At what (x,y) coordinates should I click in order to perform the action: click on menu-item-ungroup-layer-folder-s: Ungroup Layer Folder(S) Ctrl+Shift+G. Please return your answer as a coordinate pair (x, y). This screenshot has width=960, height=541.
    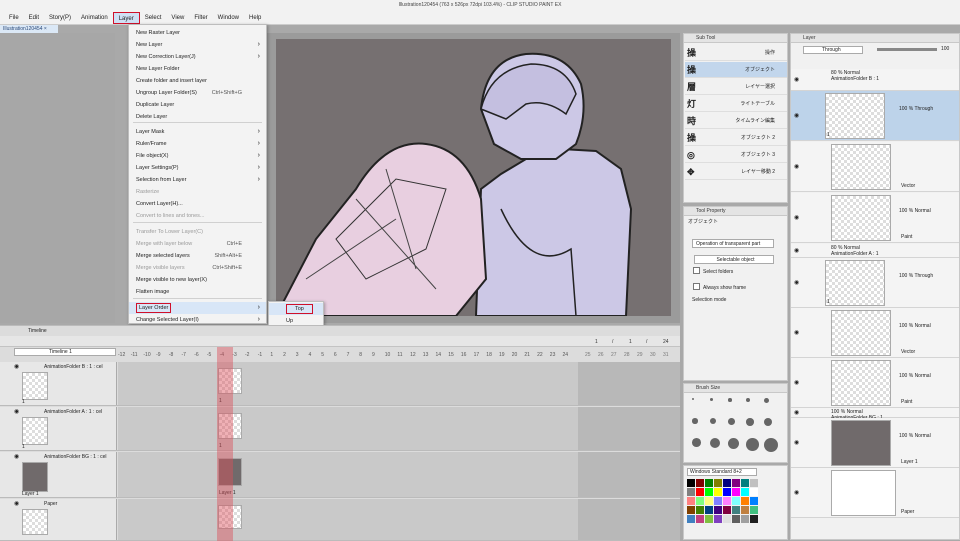
    Looking at the image, I should click on (197, 93).